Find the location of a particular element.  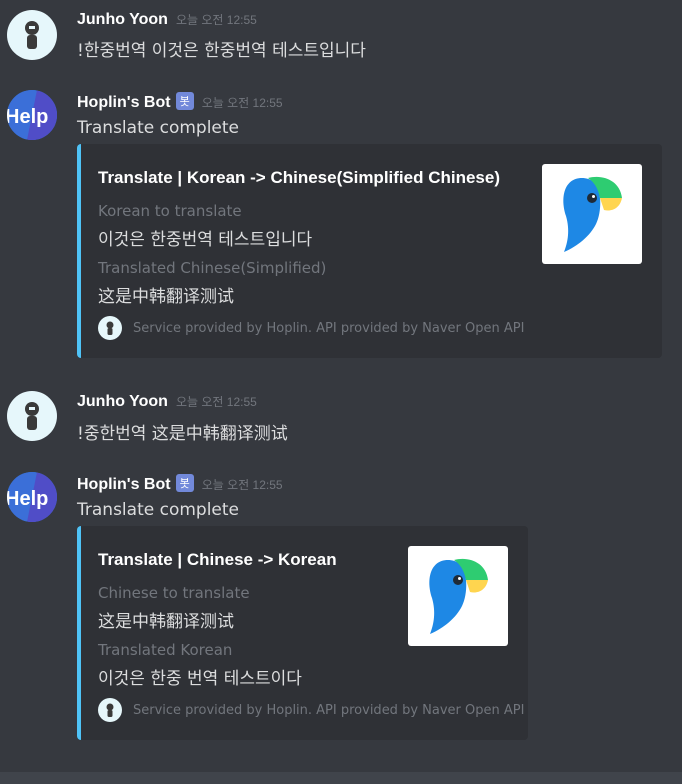

field-value: 이것은 한중번역 테스트입니다 is located at coordinates (205, 240).